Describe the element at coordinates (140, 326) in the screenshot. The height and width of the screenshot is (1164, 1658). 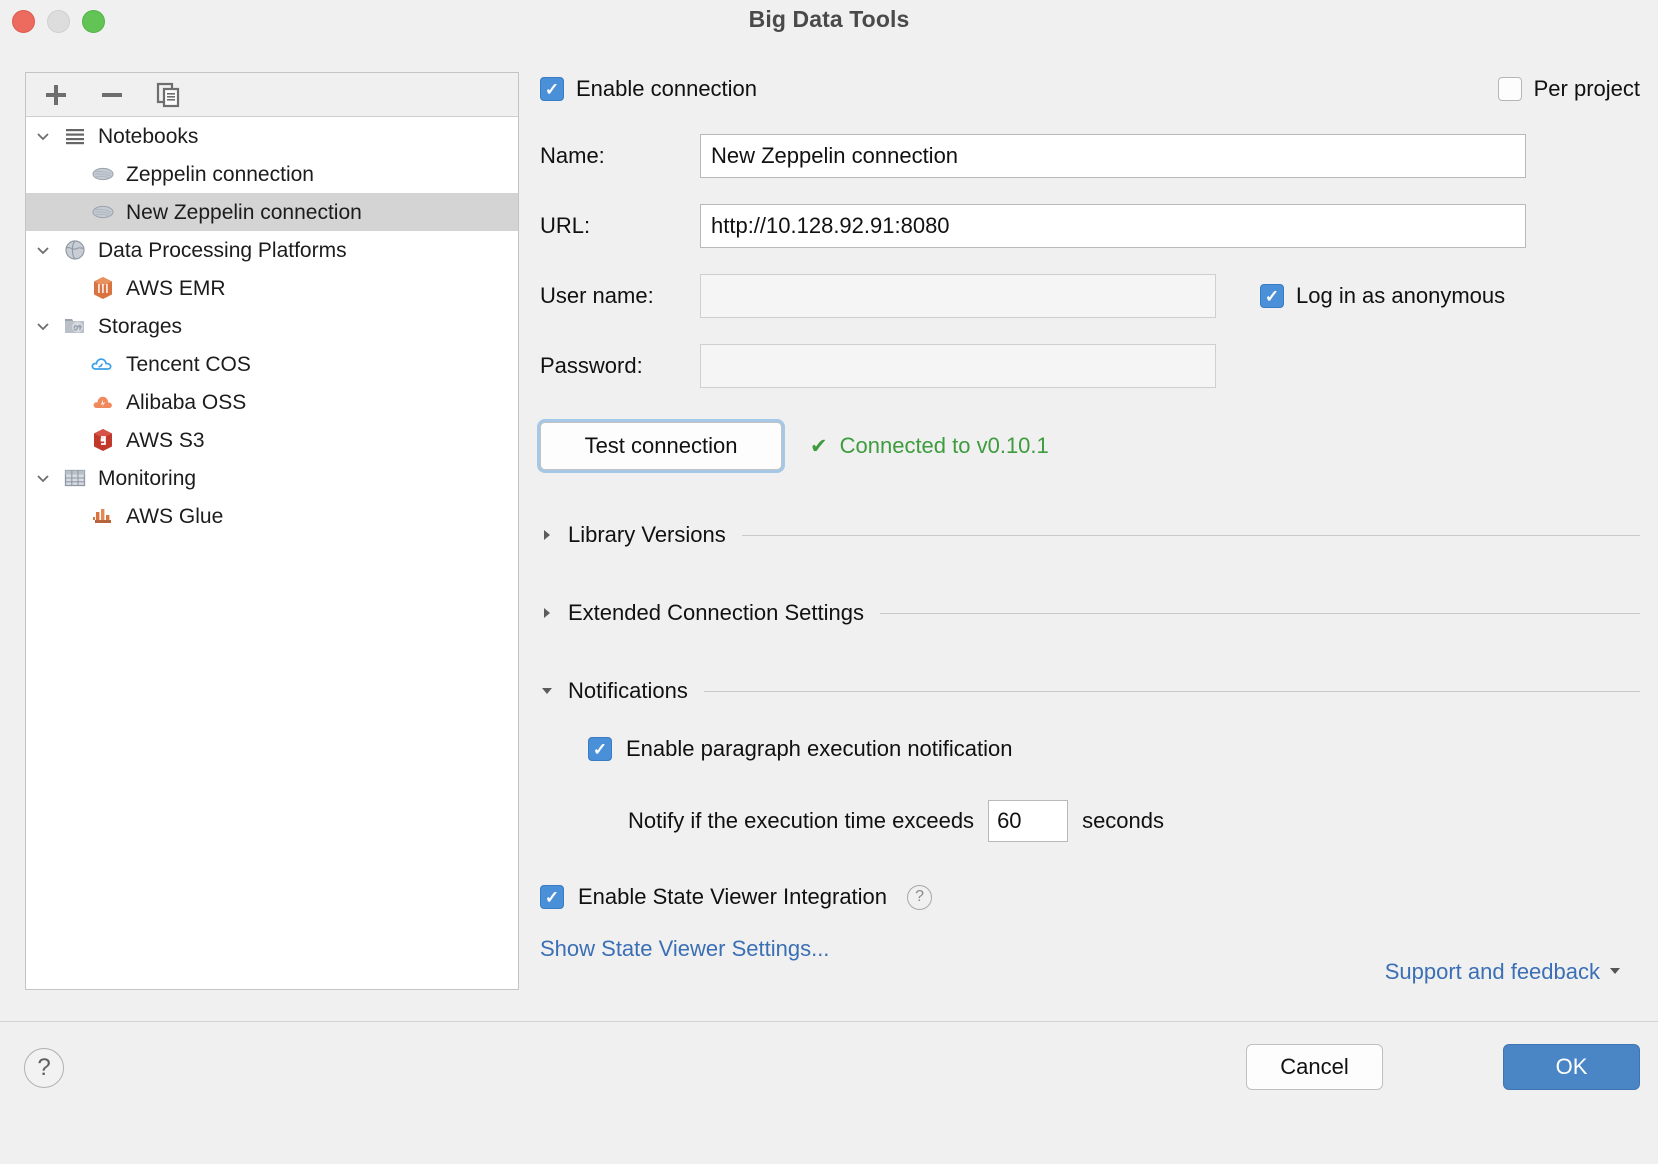
I see `tree-item-label: Storages` at that location.